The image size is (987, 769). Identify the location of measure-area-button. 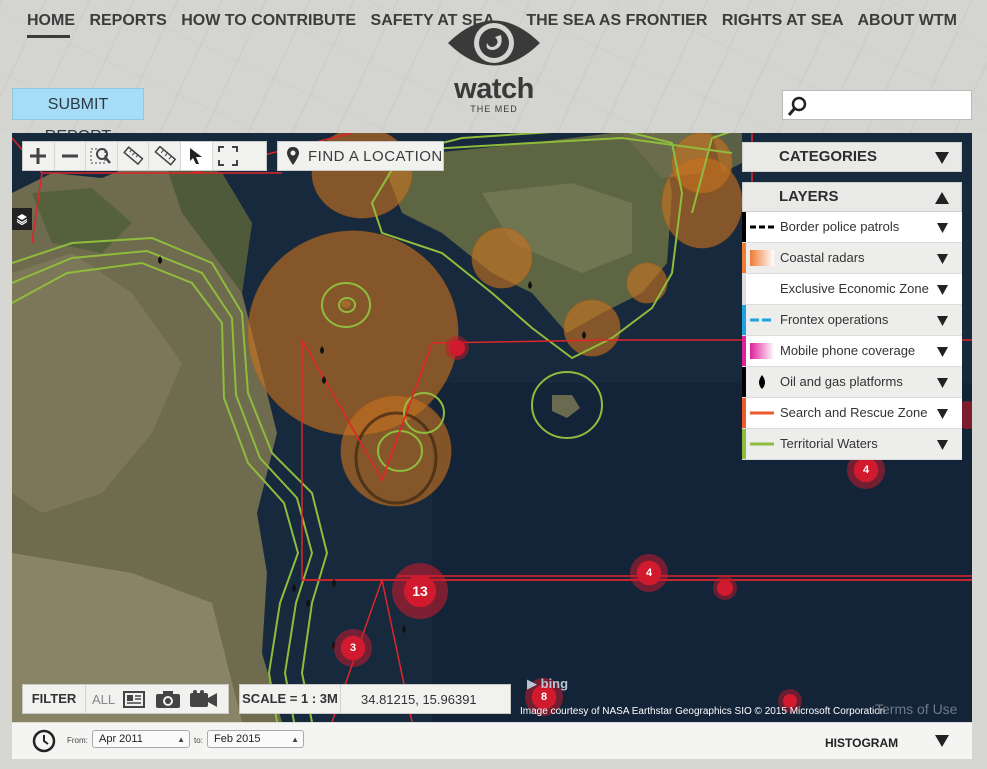
(165, 156).